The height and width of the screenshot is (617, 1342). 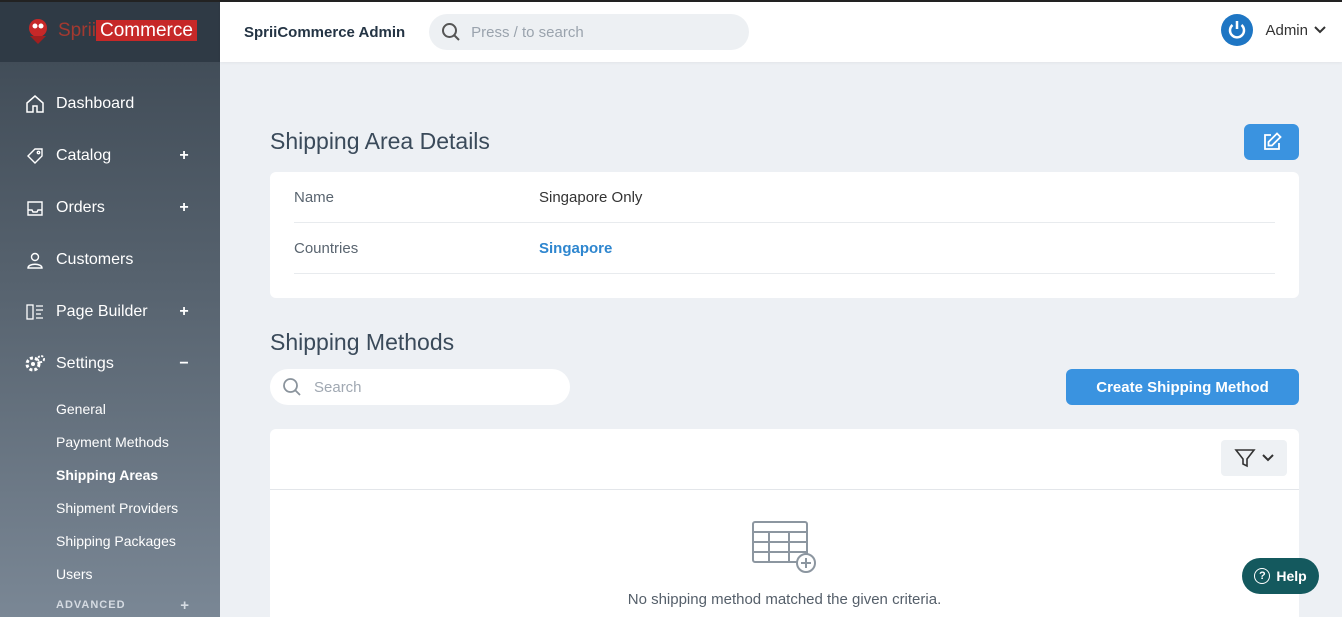 What do you see at coordinates (1245, 458) in the screenshot?
I see `filter-icon` at bounding box center [1245, 458].